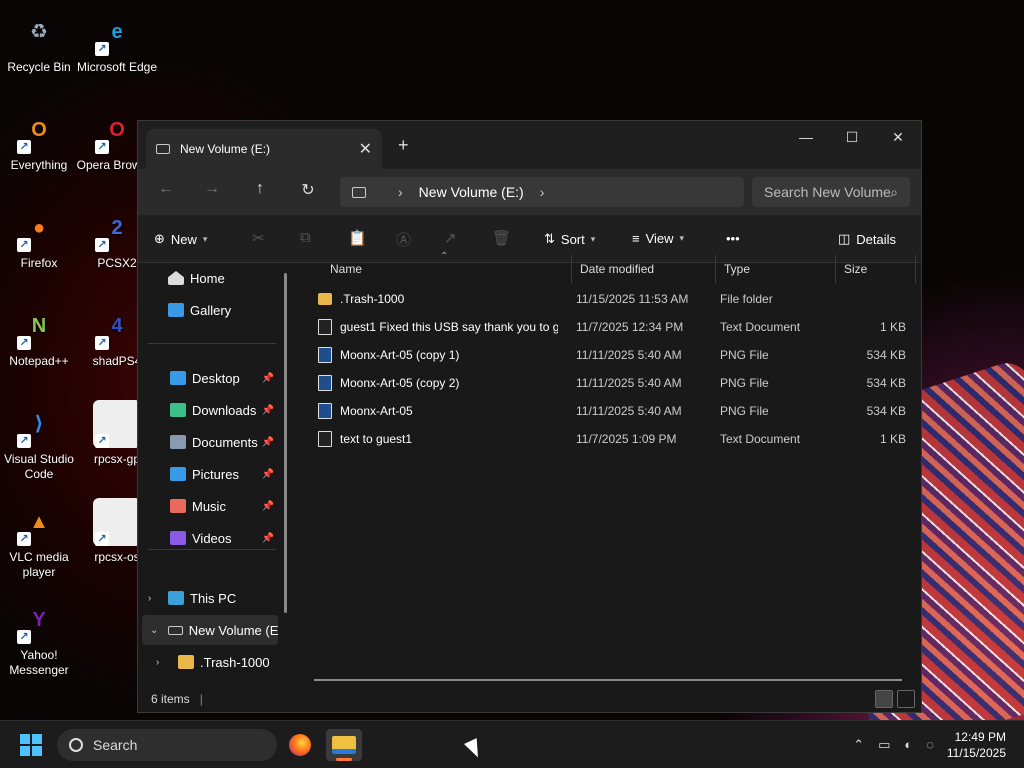 Image resolution: width=1024 pixels, height=768 pixels. I want to click on nav-home: Home, so click(233, 278).